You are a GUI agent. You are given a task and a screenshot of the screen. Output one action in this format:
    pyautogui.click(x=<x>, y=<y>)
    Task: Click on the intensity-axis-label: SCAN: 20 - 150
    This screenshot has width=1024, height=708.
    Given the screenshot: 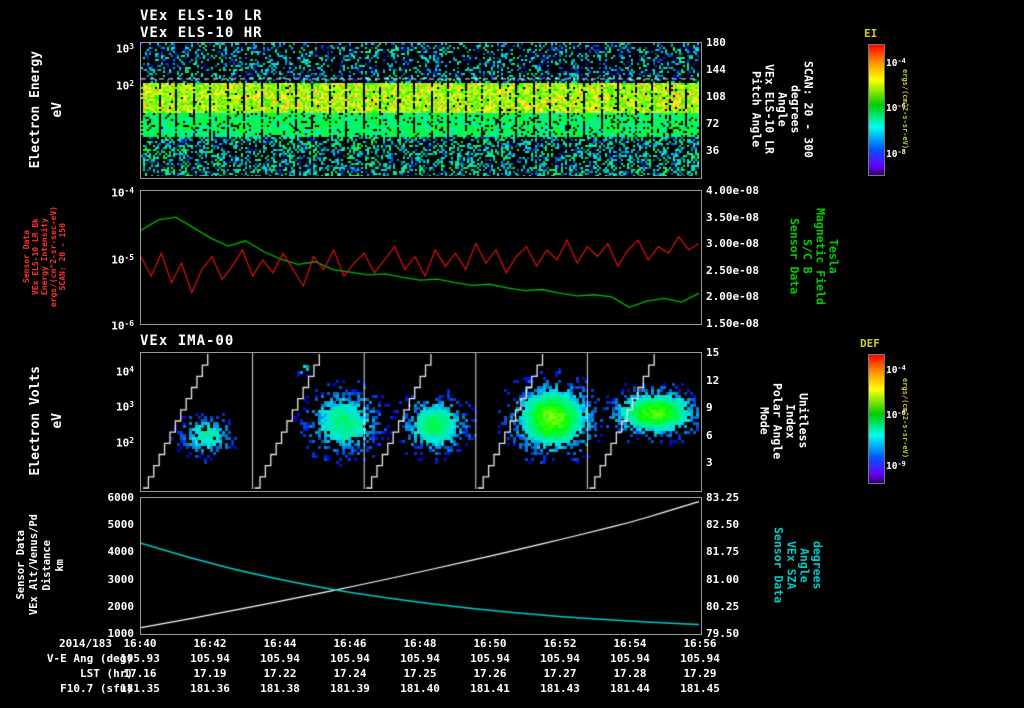 What is the action you would take?
    pyautogui.click(x=62, y=256)
    